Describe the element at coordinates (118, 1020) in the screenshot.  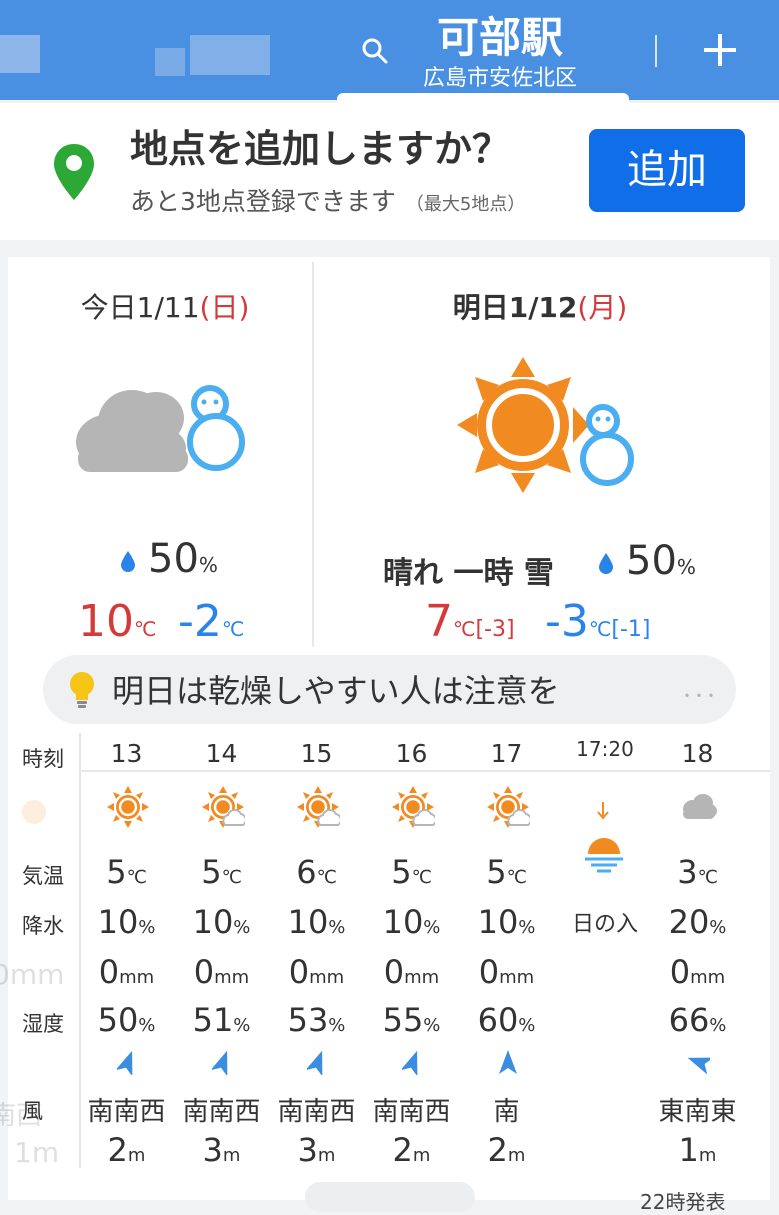
I see `hour-humidity-value: 50` at that location.